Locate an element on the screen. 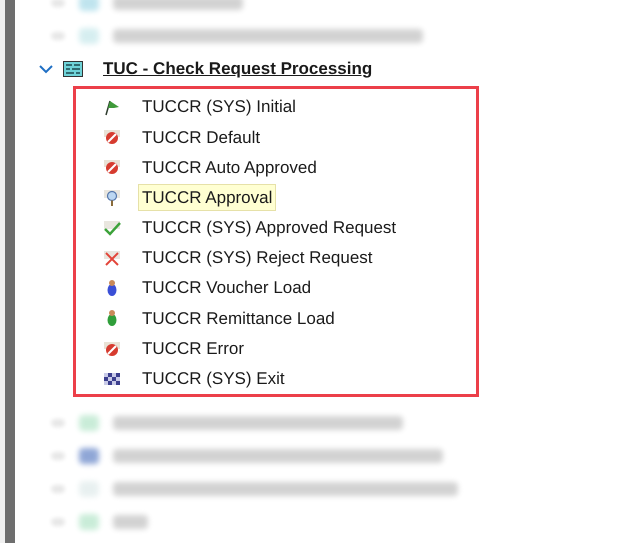 The image size is (627, 543). tree-item: TUCCR Error is located at coordinates (193, 348).